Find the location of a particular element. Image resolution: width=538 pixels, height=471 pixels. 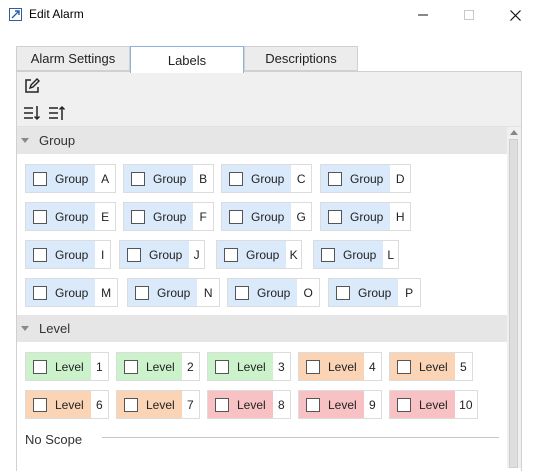

group-chip: Group N is located at coordinates (173, 292).